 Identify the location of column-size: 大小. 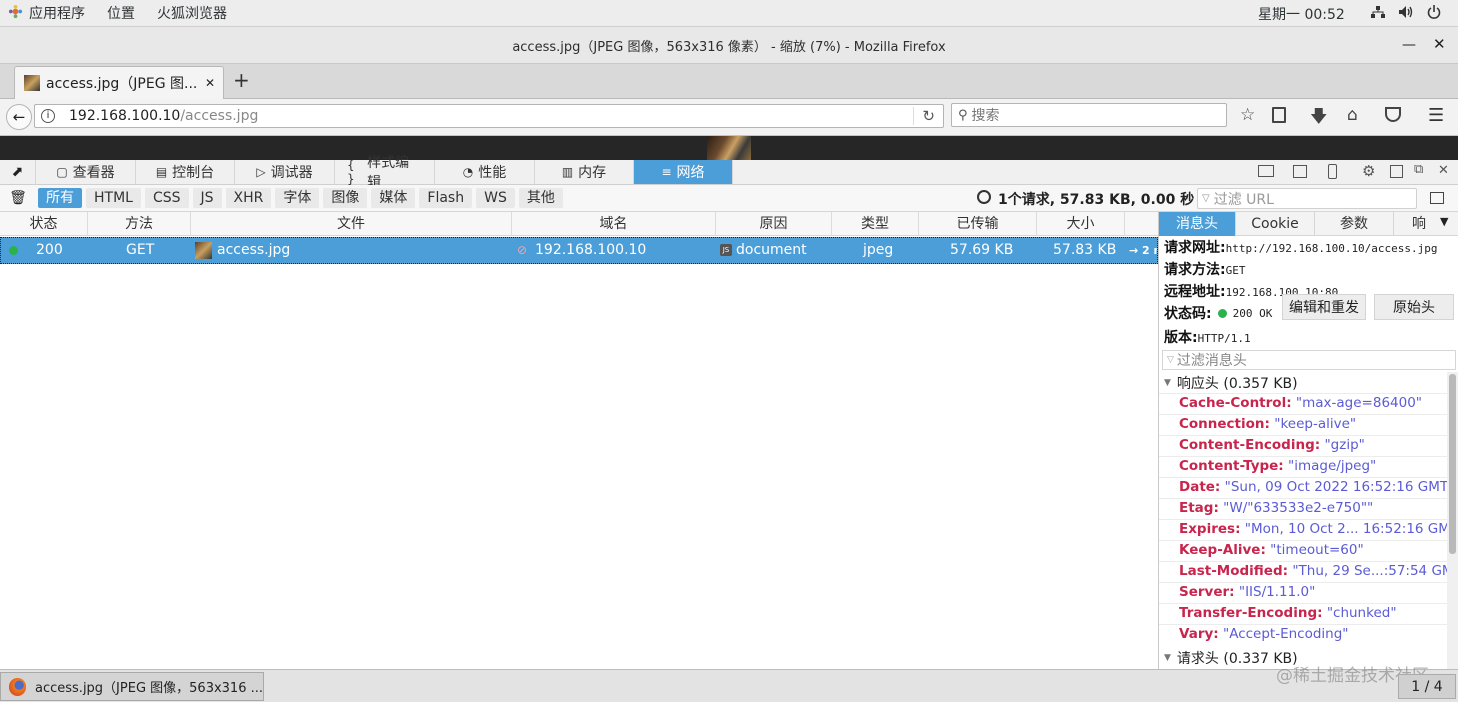
(1081, 224).